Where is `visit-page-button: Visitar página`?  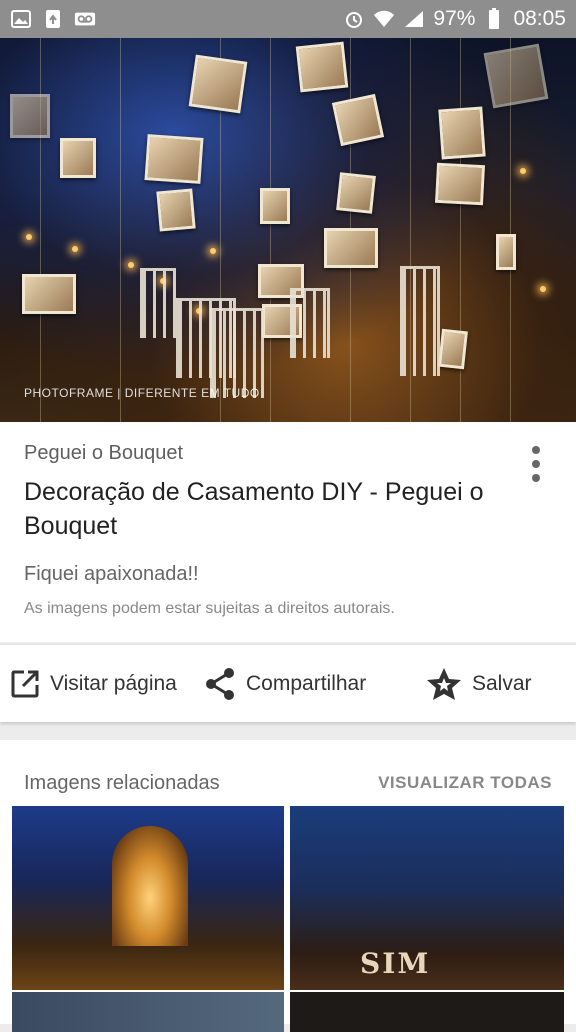
visit-page-button: Visitar página is located at coordinates (93, 684).